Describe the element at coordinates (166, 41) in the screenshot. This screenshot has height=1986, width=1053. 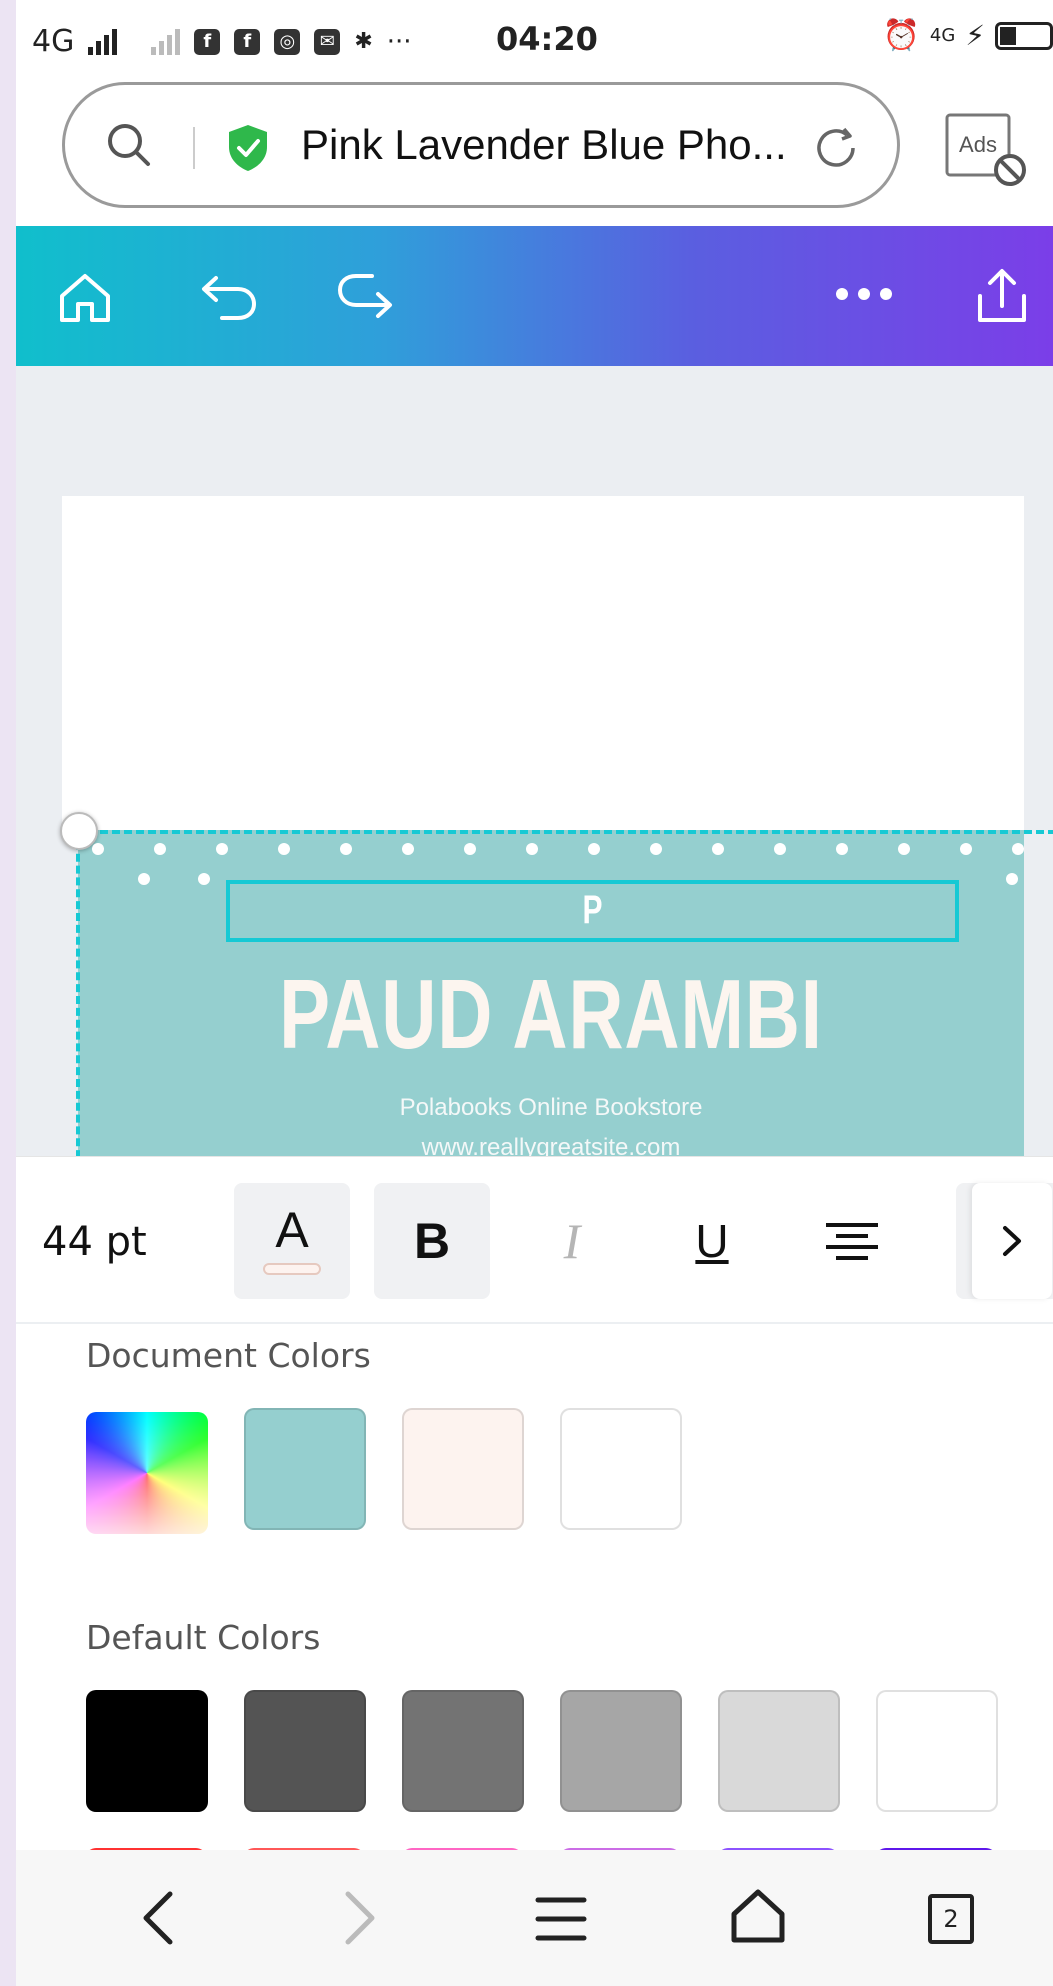
I see `signal-icon-secondary` at that location.